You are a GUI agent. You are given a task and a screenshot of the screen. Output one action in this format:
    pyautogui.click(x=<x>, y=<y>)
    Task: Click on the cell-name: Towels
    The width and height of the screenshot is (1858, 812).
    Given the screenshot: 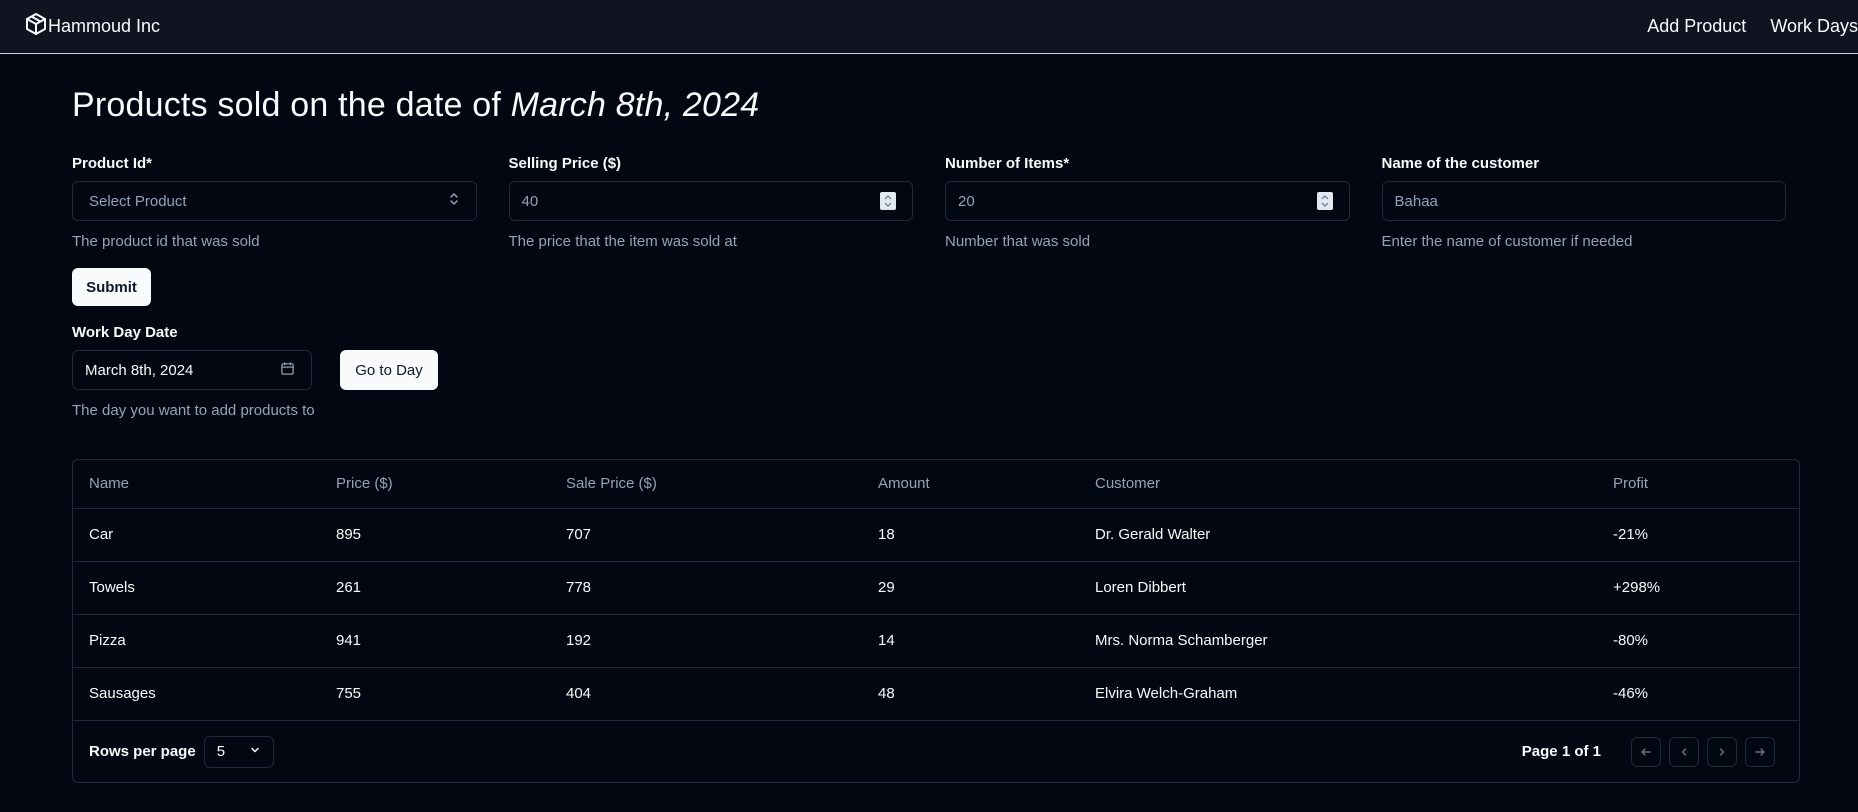 What is the action you would take?
    pyautogui.click(x=196, y=588)
    